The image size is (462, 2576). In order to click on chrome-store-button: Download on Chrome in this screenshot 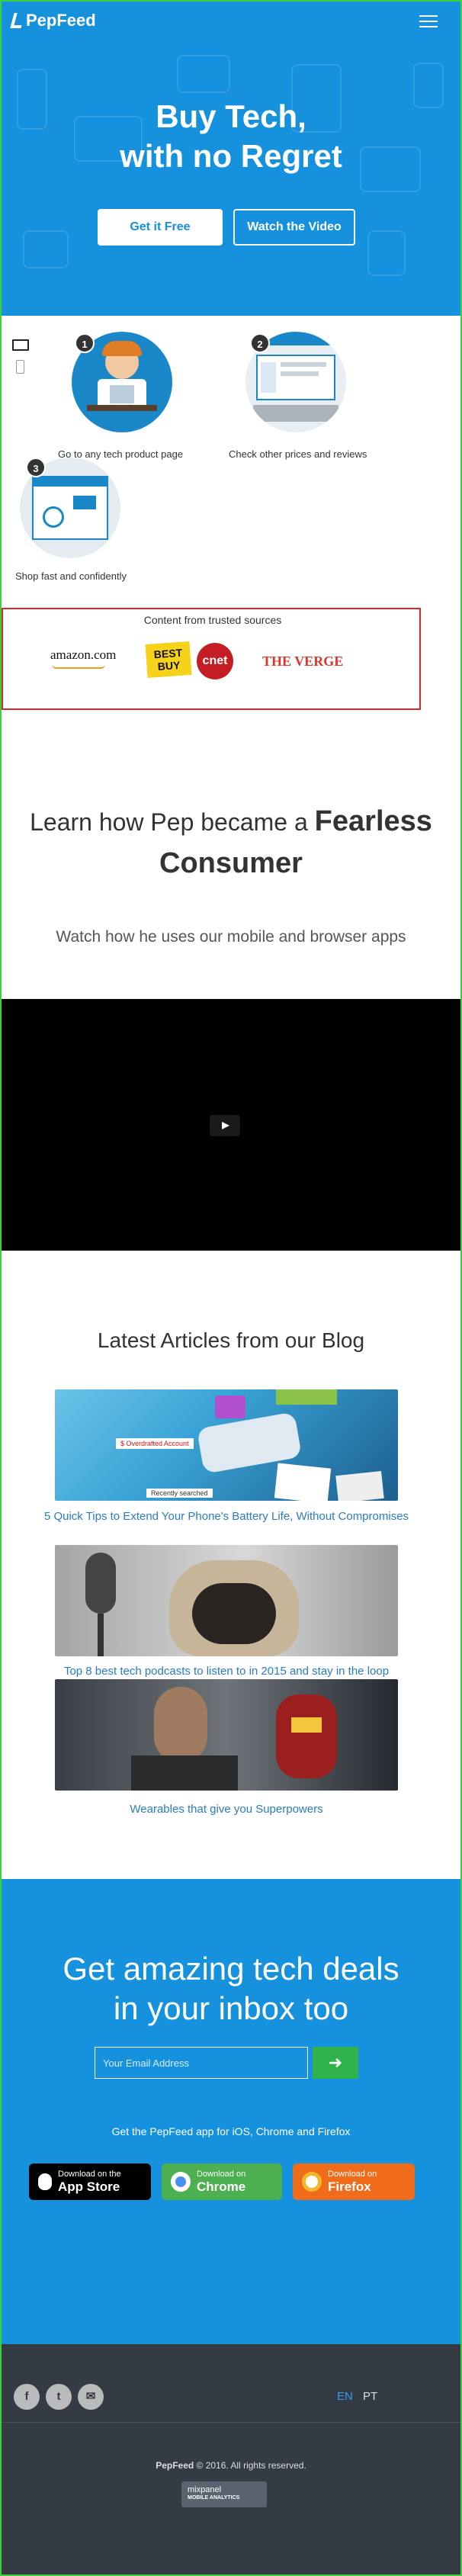, I will do `click(222, 2181)`.